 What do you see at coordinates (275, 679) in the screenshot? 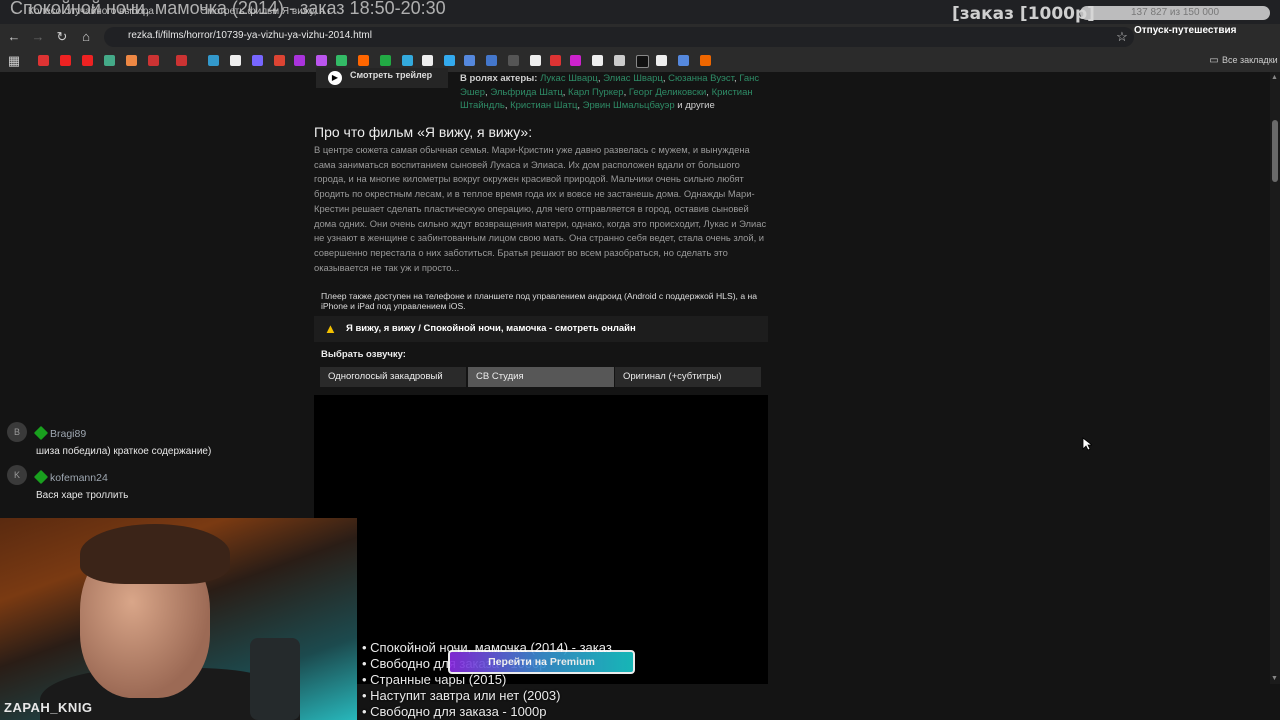
I see `microphone` at bounding box center [275, 679].